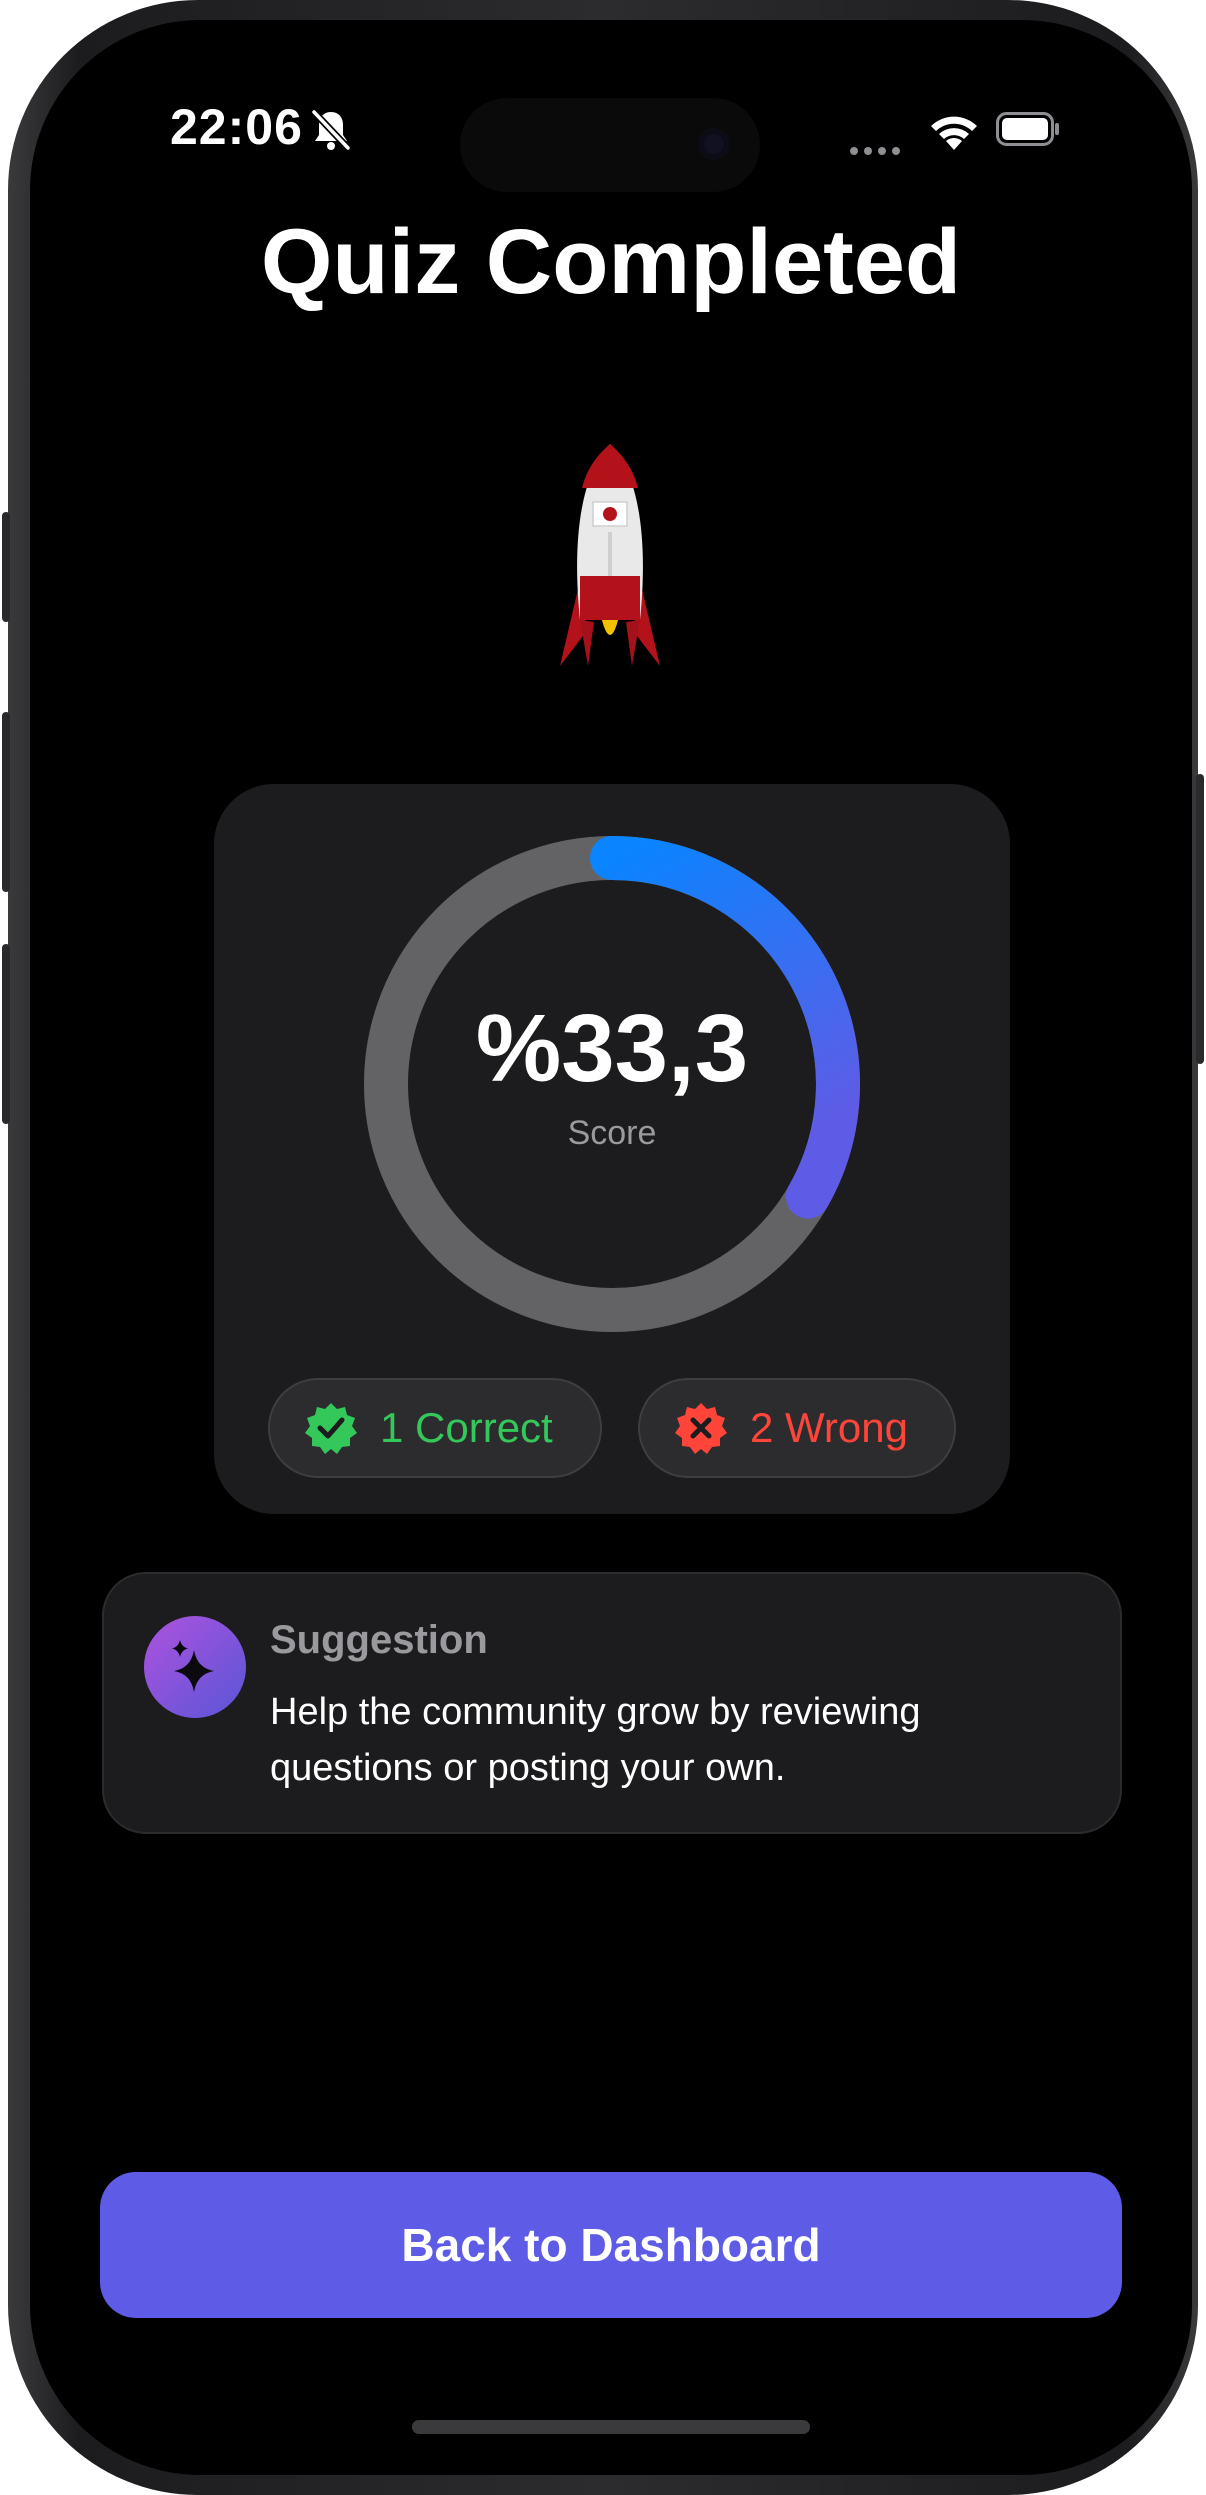 The width and height of the screenshot is (1206, 2495). What do you see at coordinates (611, 2245) in the screenshot?
I see `back-to-dashboard-button: Back to Dashboard` at bounding box center [611, 2245].